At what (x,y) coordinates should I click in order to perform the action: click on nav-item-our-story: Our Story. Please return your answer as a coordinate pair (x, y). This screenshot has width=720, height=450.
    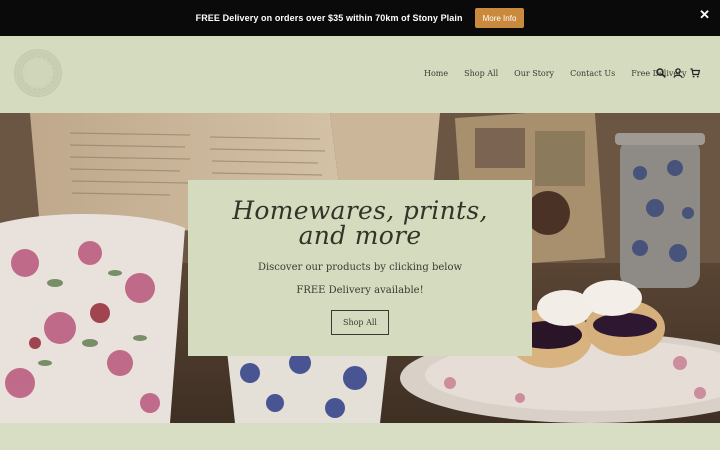
    Looking at the image, I should click on (534, 73).